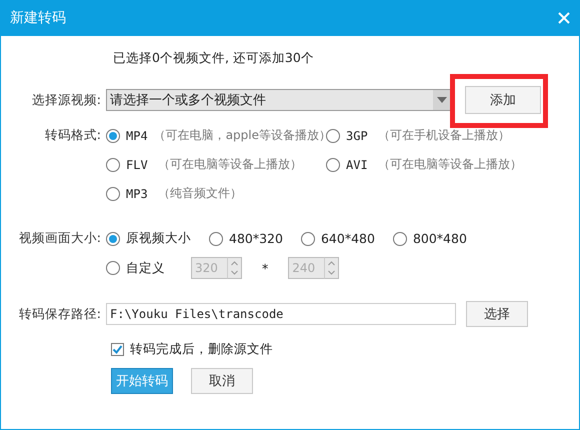  Describe the element at coordinates (60, 238) in the screenshot. I see `field-label: 视频画面大小:` at that location.